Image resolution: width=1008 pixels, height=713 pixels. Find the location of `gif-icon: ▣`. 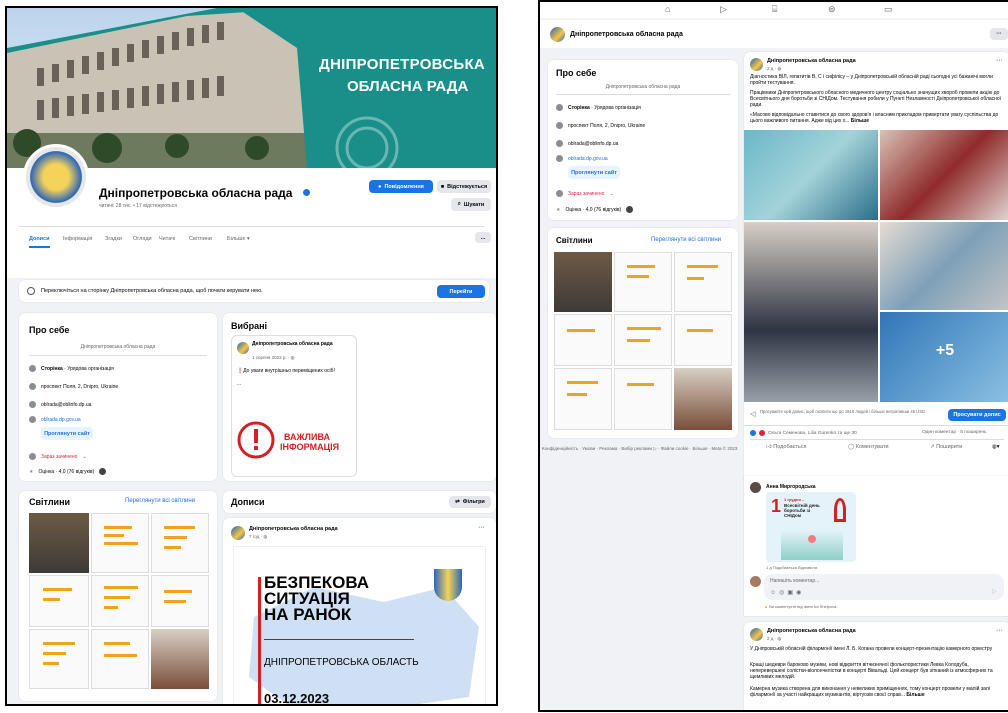

gif-icon: ▣ is located at coordinates (791, 593).